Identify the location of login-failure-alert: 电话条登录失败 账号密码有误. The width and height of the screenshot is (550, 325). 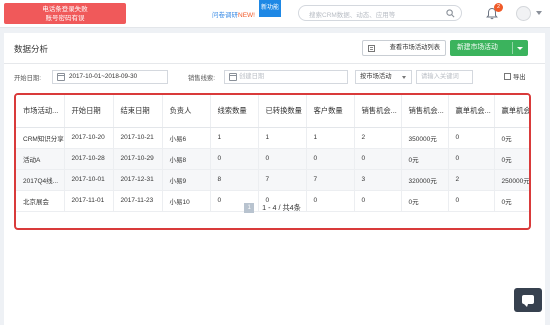
(65, 13).